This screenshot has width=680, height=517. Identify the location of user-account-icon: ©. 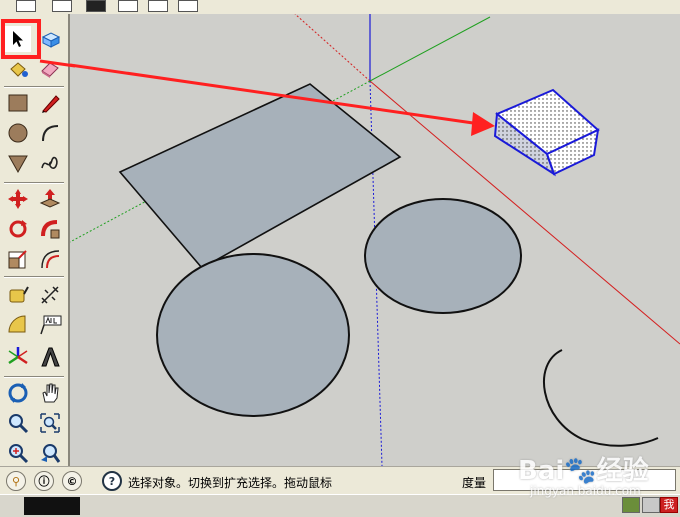
(72, 481).